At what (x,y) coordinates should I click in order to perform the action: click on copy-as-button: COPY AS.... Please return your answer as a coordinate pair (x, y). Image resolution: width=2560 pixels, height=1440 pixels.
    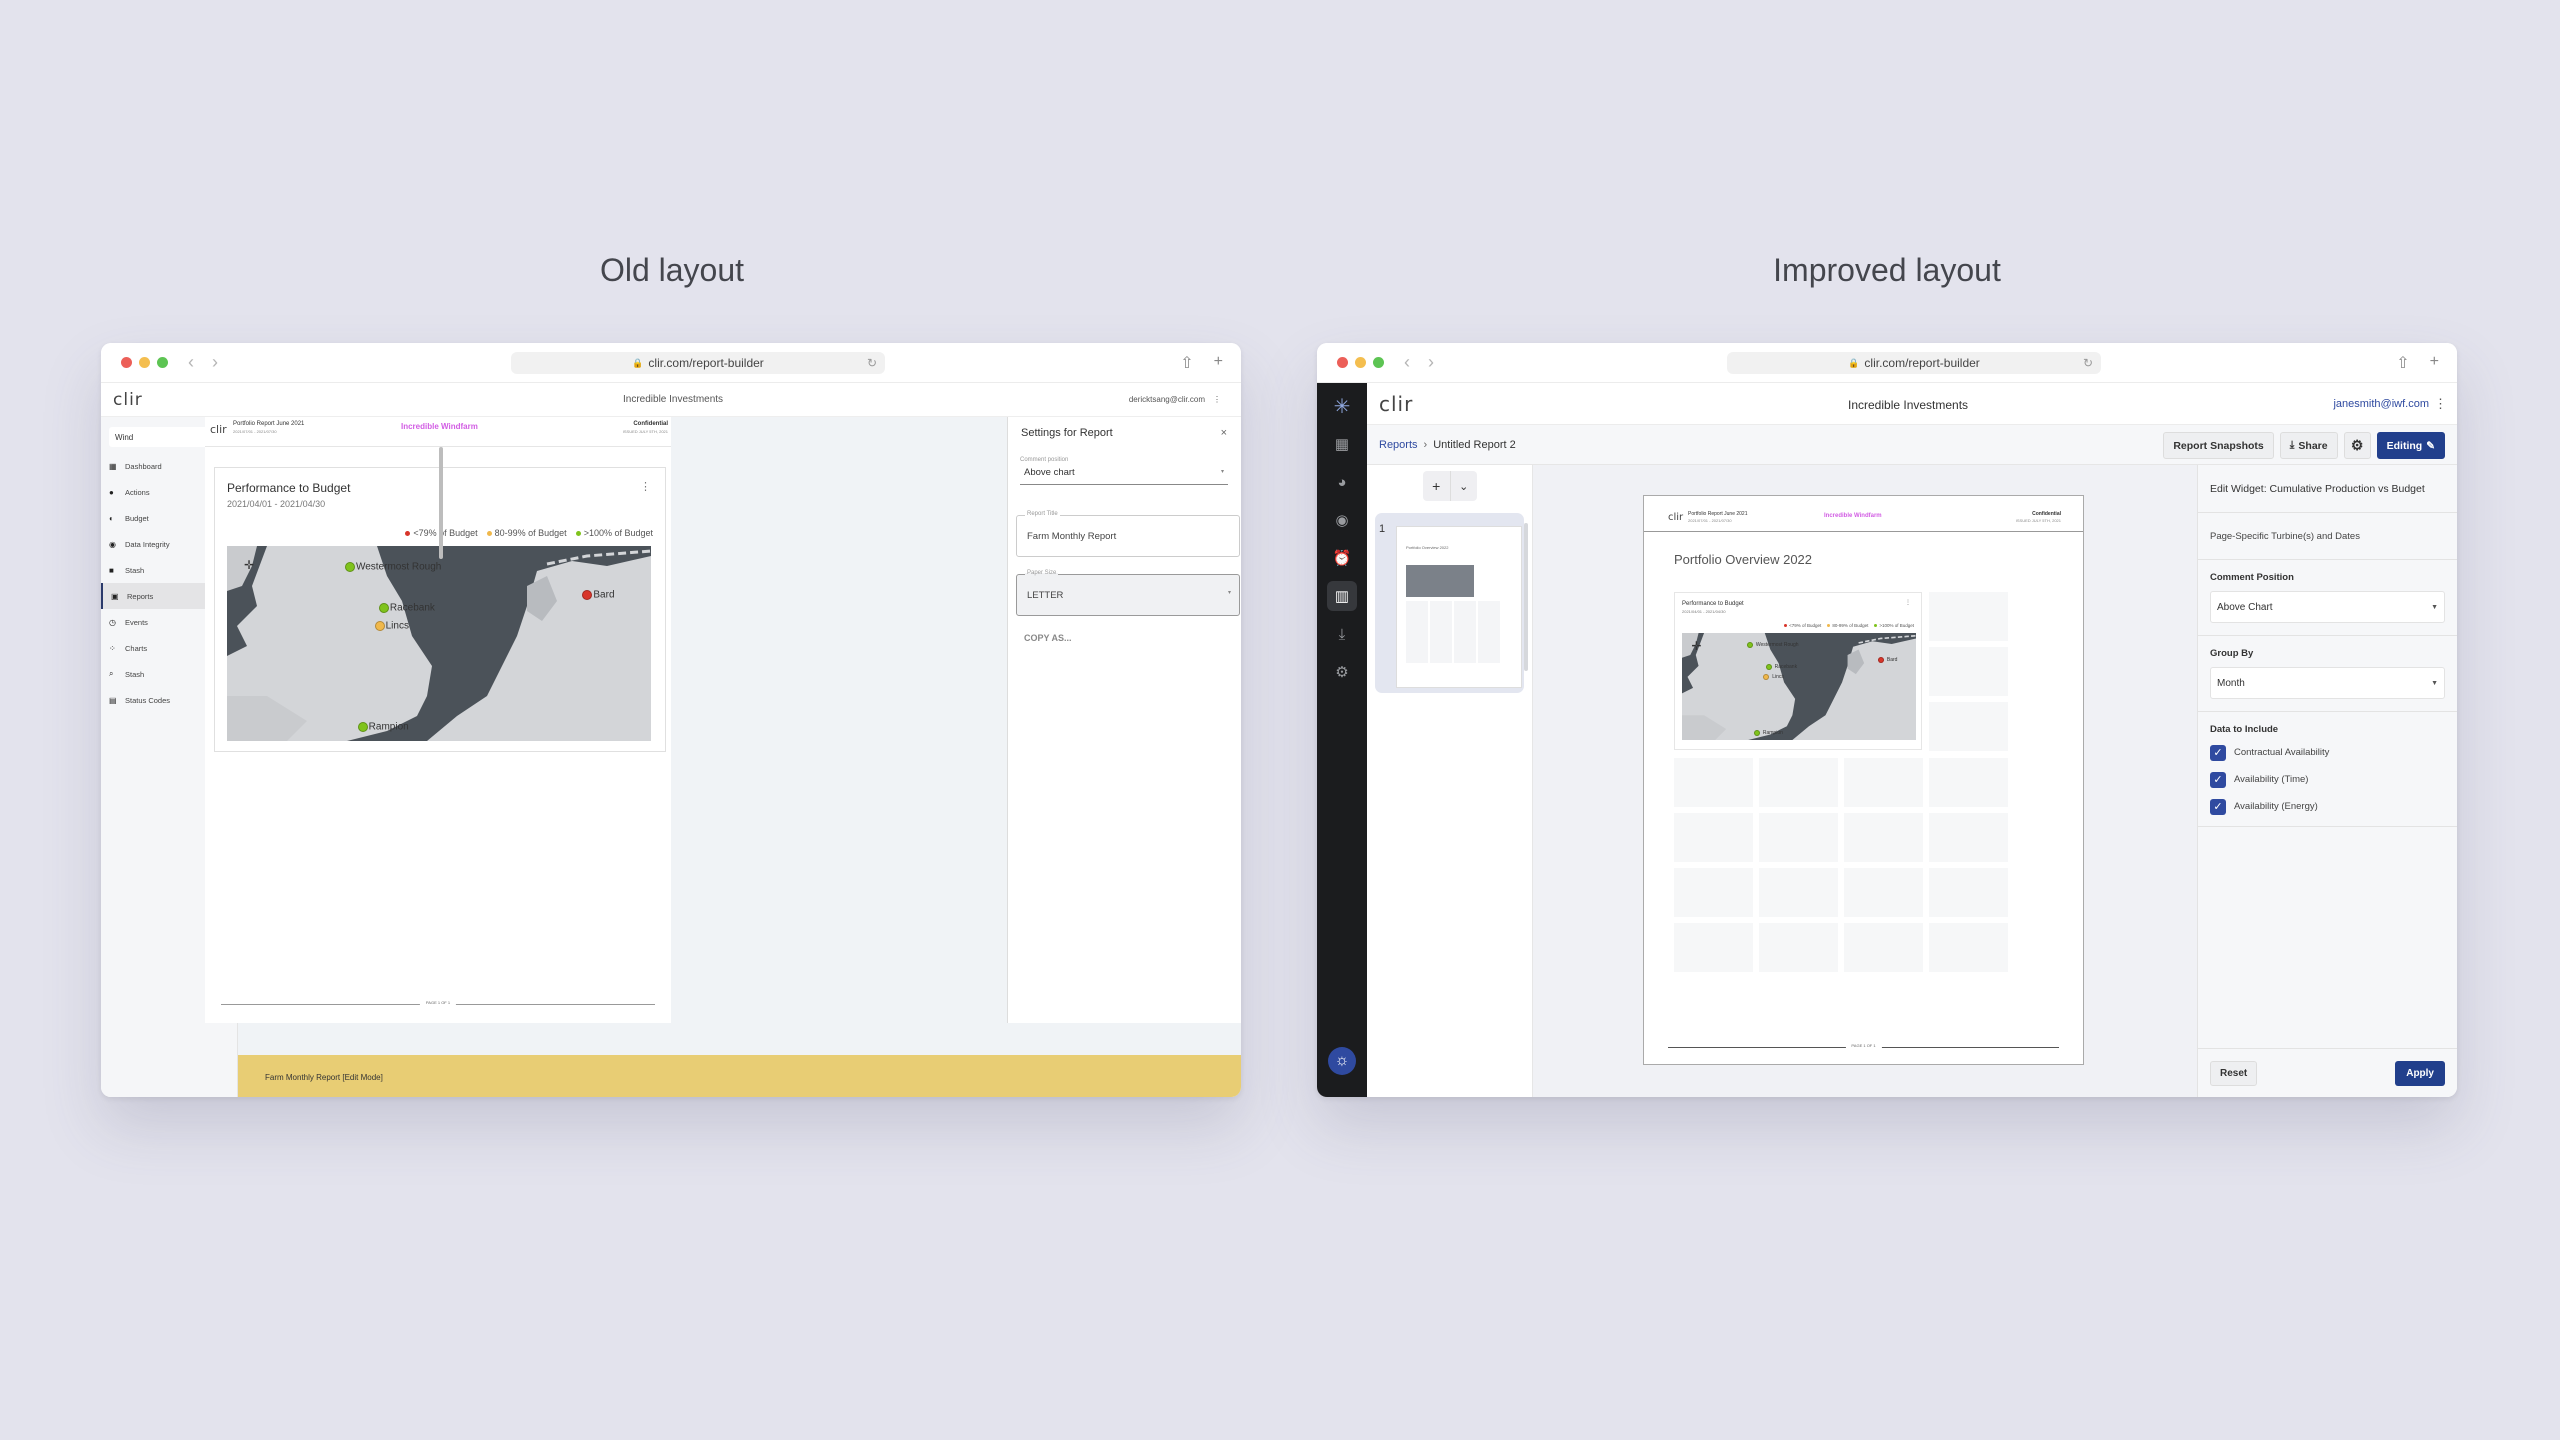
    Looking at the image, I should click on (1048, 638).